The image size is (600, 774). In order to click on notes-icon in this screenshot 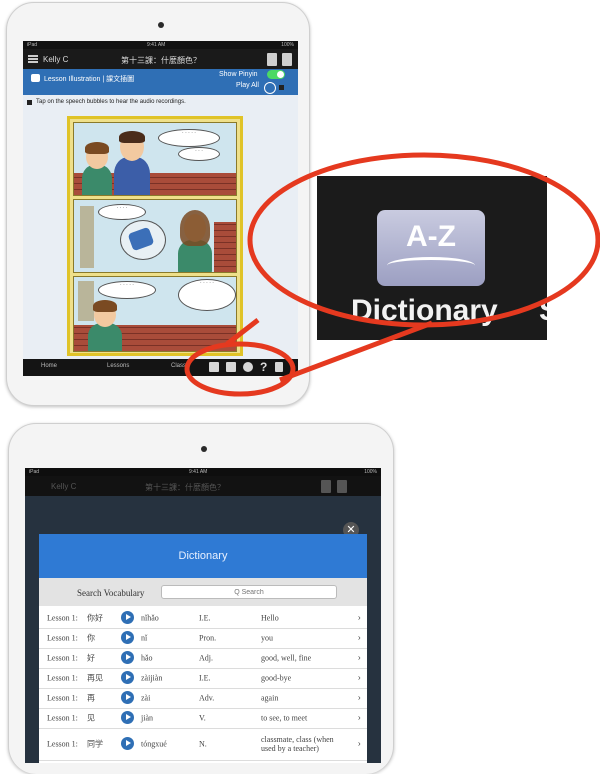, I will do `click(326, 486)`.